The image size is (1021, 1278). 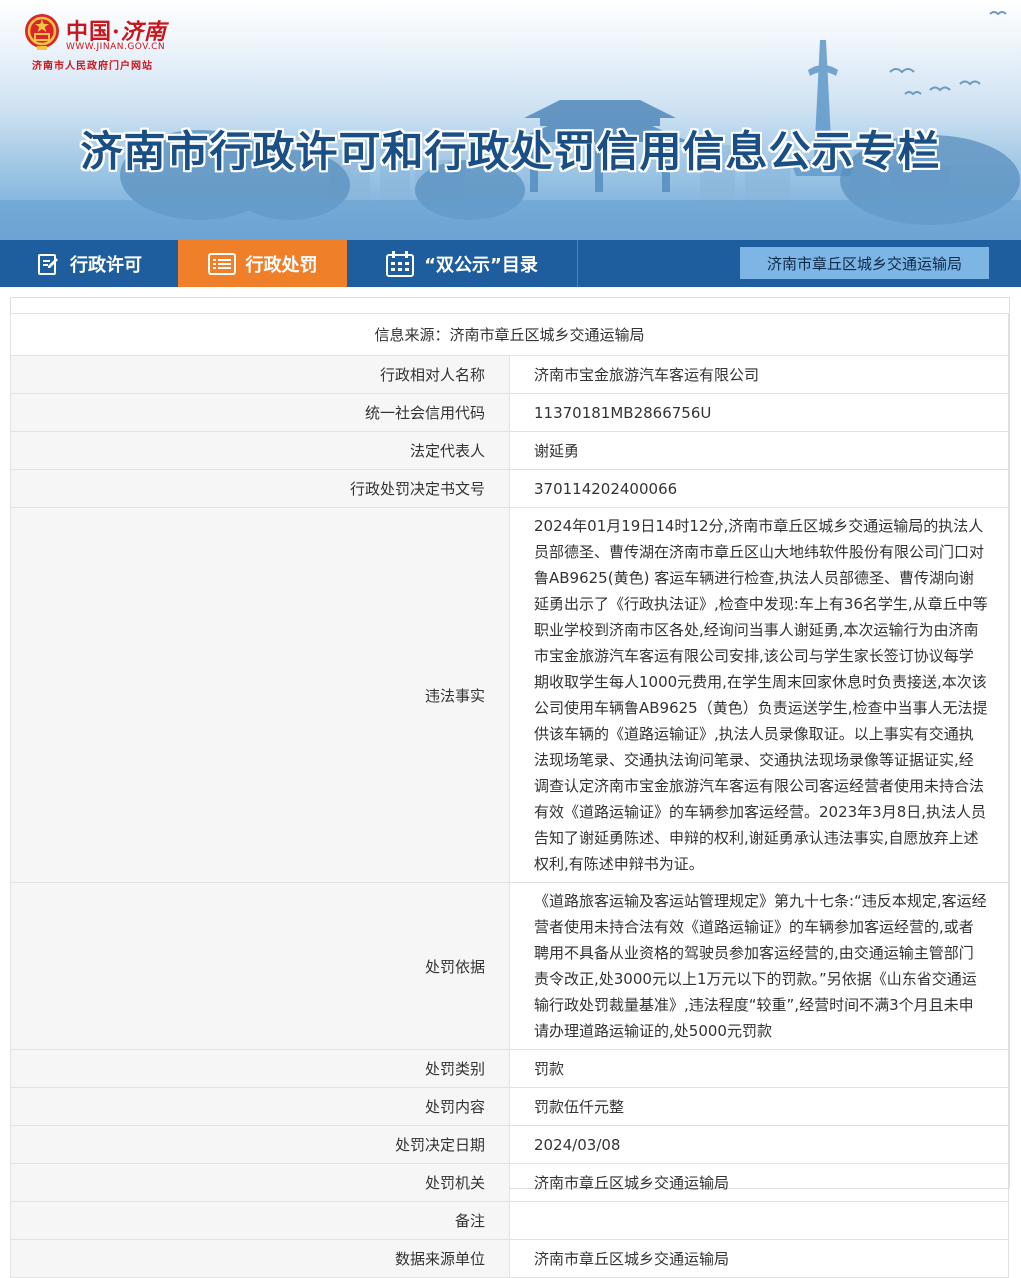 I want to click on tab-label: 行政处罚, so click(x=281, y=265).